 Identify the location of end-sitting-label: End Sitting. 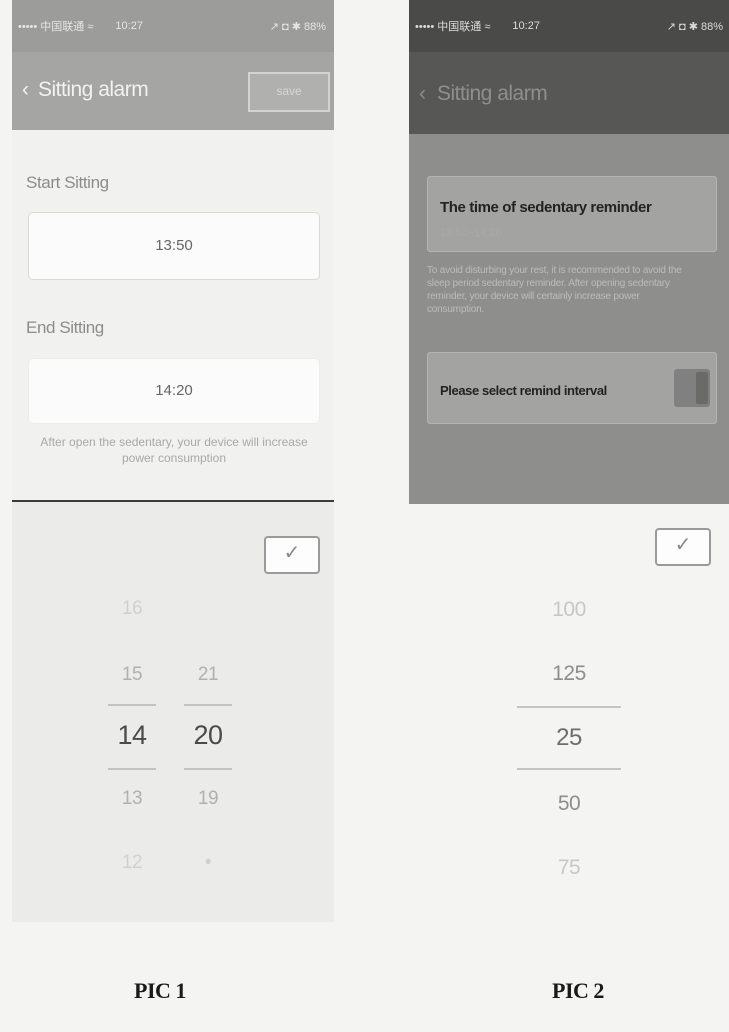
(65, 327).